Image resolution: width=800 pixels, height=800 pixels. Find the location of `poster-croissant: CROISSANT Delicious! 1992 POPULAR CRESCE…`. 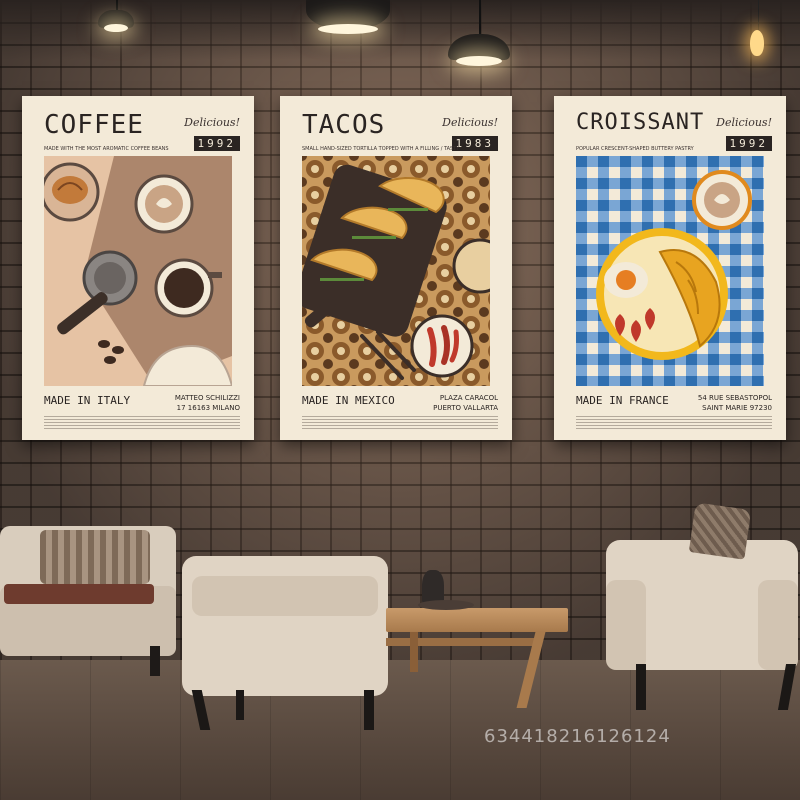

poster-croissant: CROISSANT Delicious! 1992 POPULAR CRESCE… is located at coordinates (670, 268).